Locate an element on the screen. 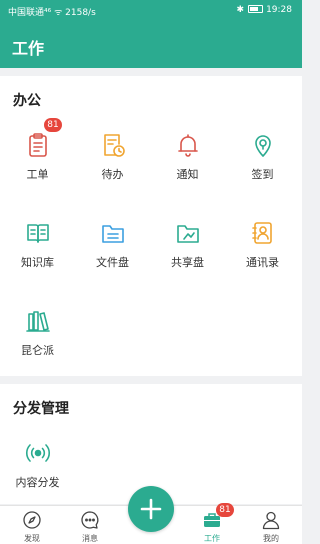 The height and width of the screenshot is (544, 320). contacts-icon is located at coordinates (263, 233).